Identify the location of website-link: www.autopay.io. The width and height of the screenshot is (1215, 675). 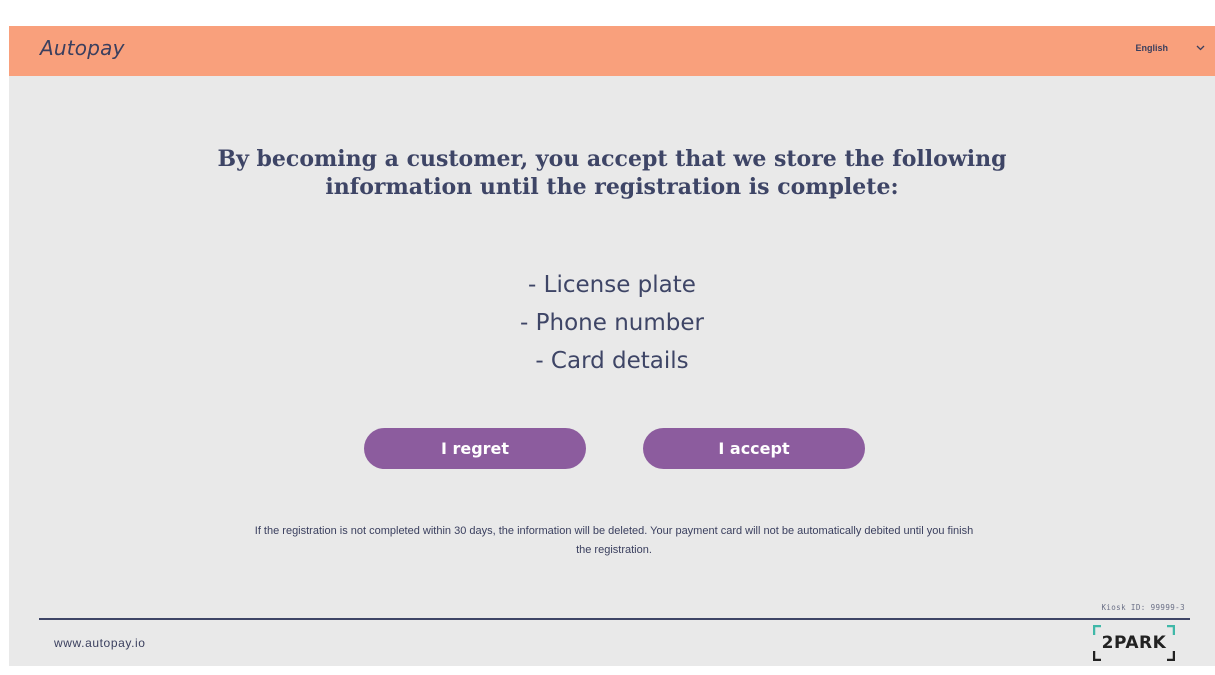
(100, 643).